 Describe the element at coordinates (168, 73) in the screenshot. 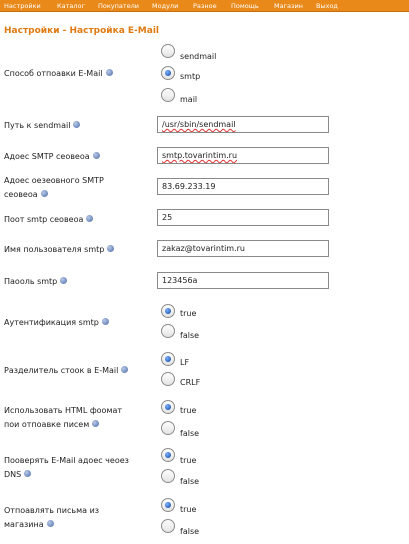

I see `send-method-radio-smtp` at that location.